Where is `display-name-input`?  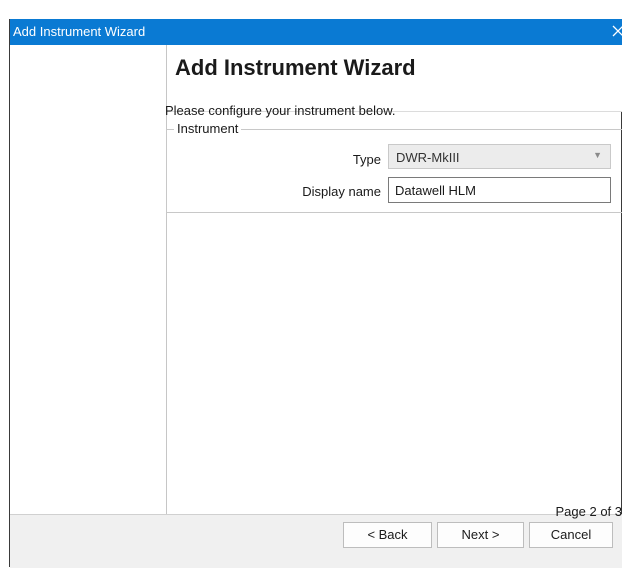 display-name-input is located at coordinates (499, 190).